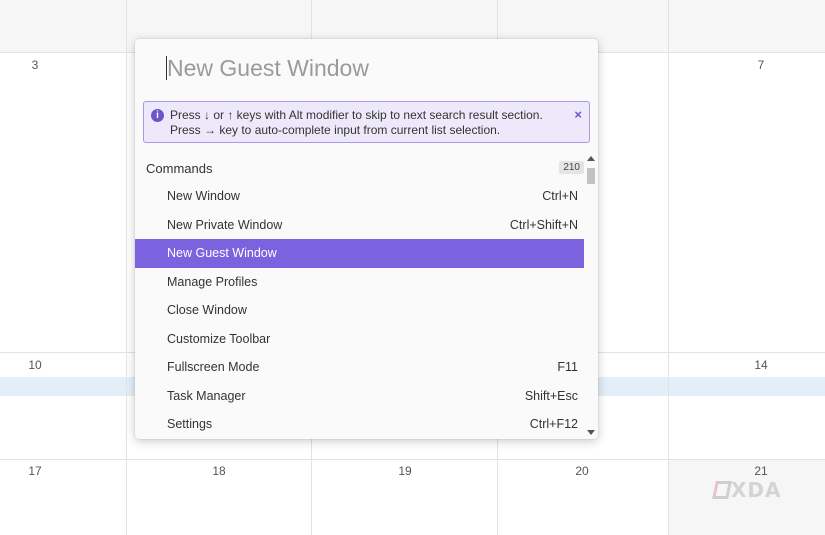 This screenshot has height=535, width=825. What do you see at coordinates (268, 68) in the screenshot?
I see `search-input: New Guest Window` at bounding box center [268, 68].